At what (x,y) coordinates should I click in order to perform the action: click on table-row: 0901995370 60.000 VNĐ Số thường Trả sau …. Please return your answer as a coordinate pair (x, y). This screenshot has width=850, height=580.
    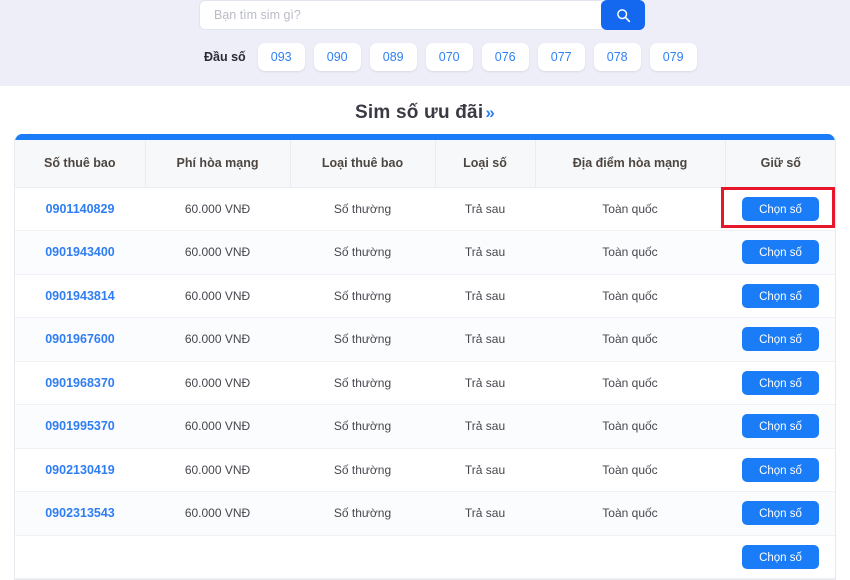
    Looking at the image, I should click on (425, 426).